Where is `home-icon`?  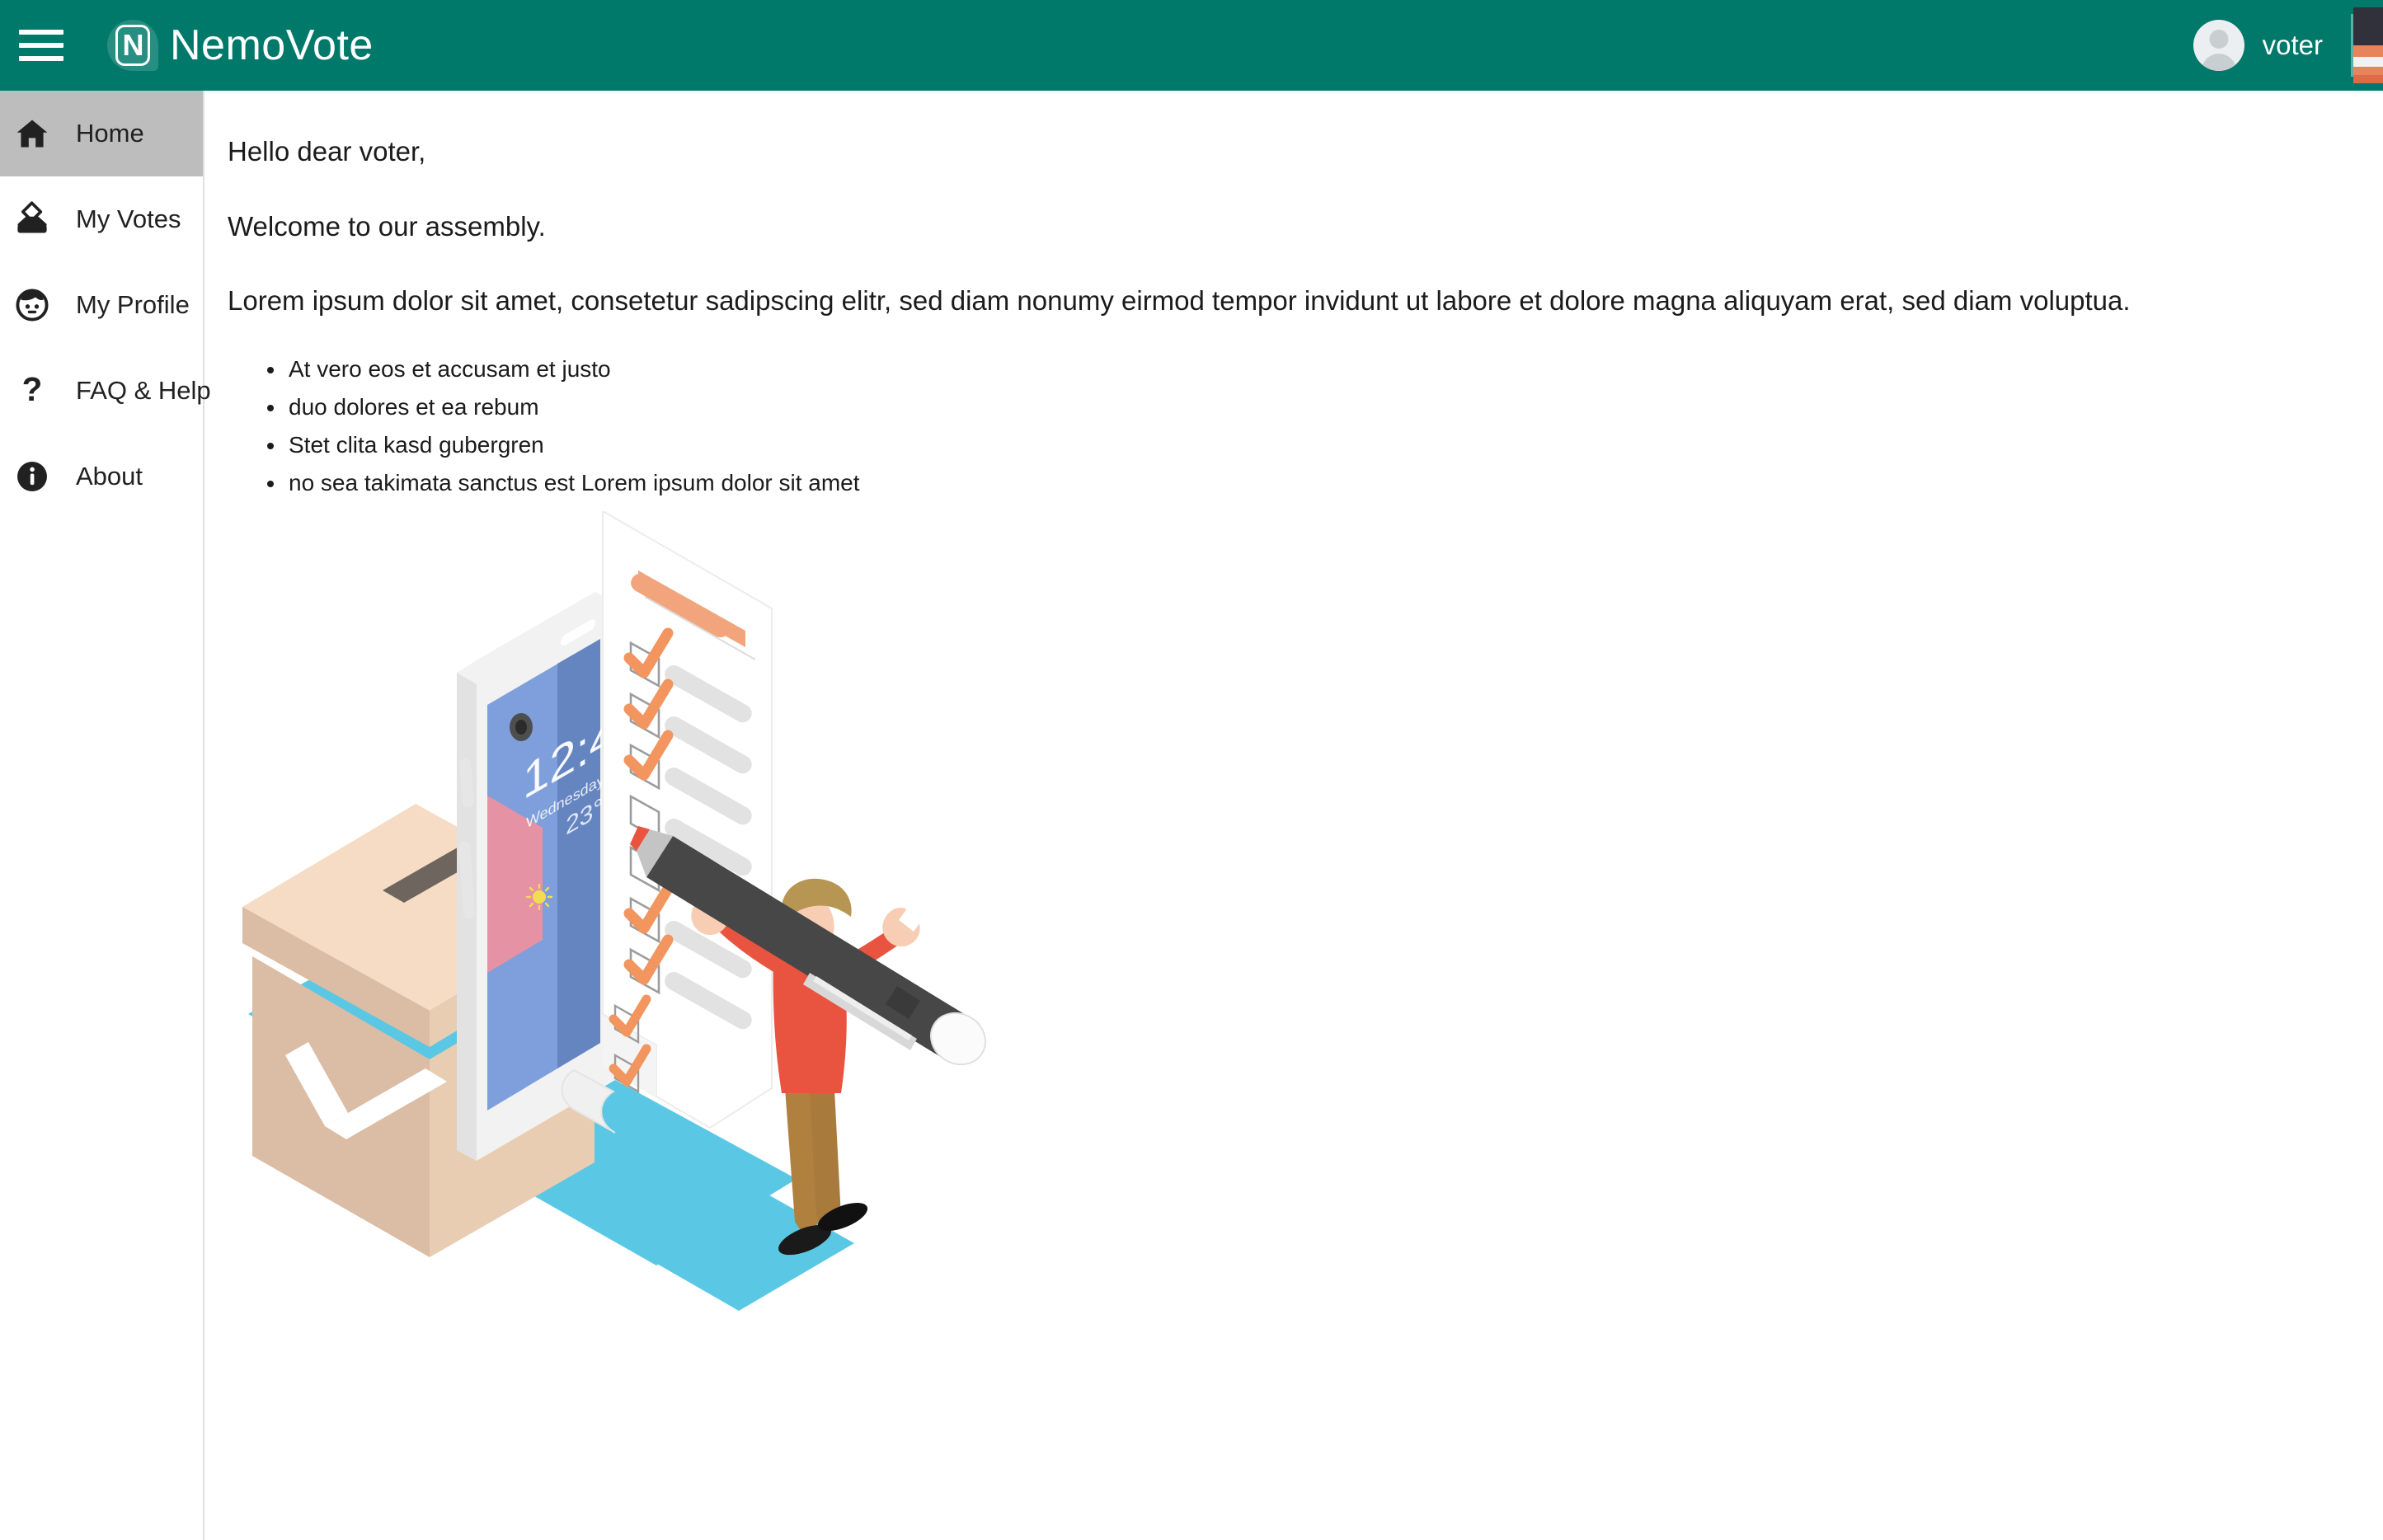 home-icon is located at coordinates (32, 133).